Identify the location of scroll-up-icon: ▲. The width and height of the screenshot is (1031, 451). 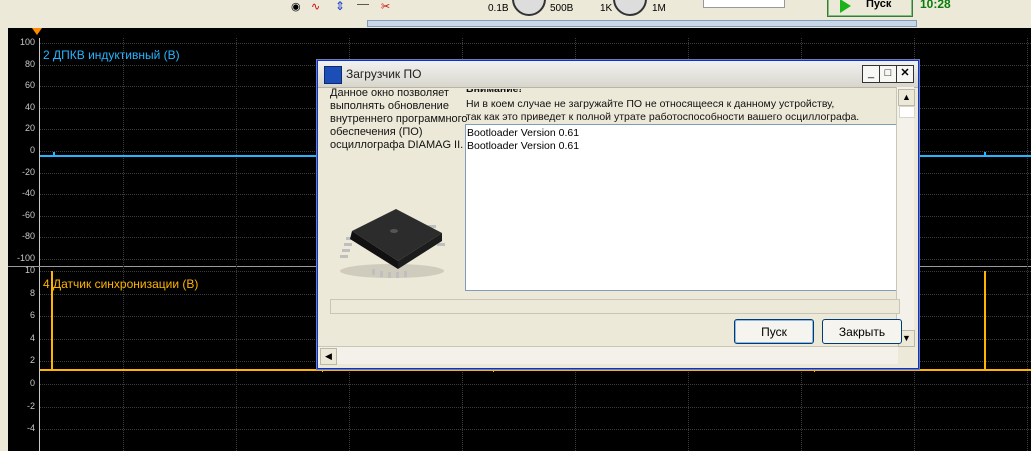
(906, 97).